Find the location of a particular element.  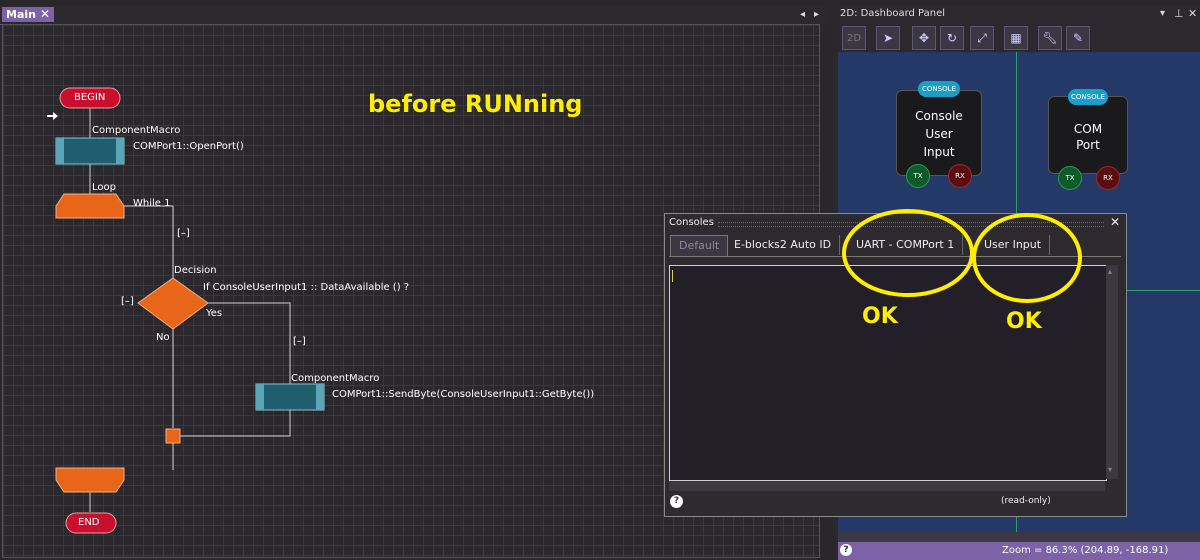

annotation-overlay is located at coordinates (962, 256).